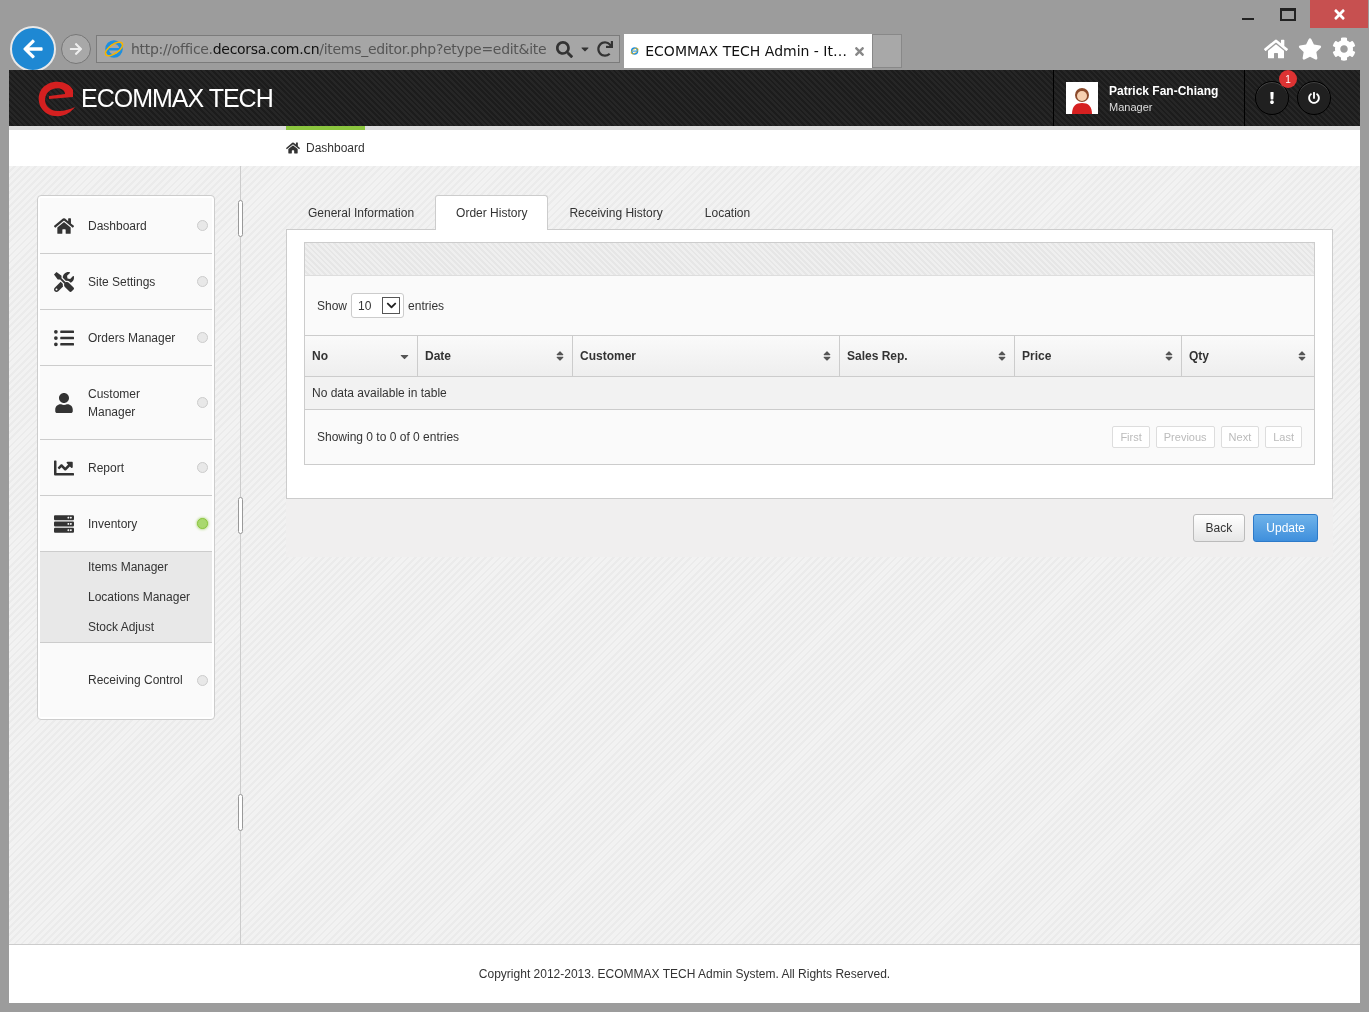 This screenshot has width=1369, height=1012. Describe the element at coordinates (426, 305) in the screenshot. I see `entries-label: entries` at that location.